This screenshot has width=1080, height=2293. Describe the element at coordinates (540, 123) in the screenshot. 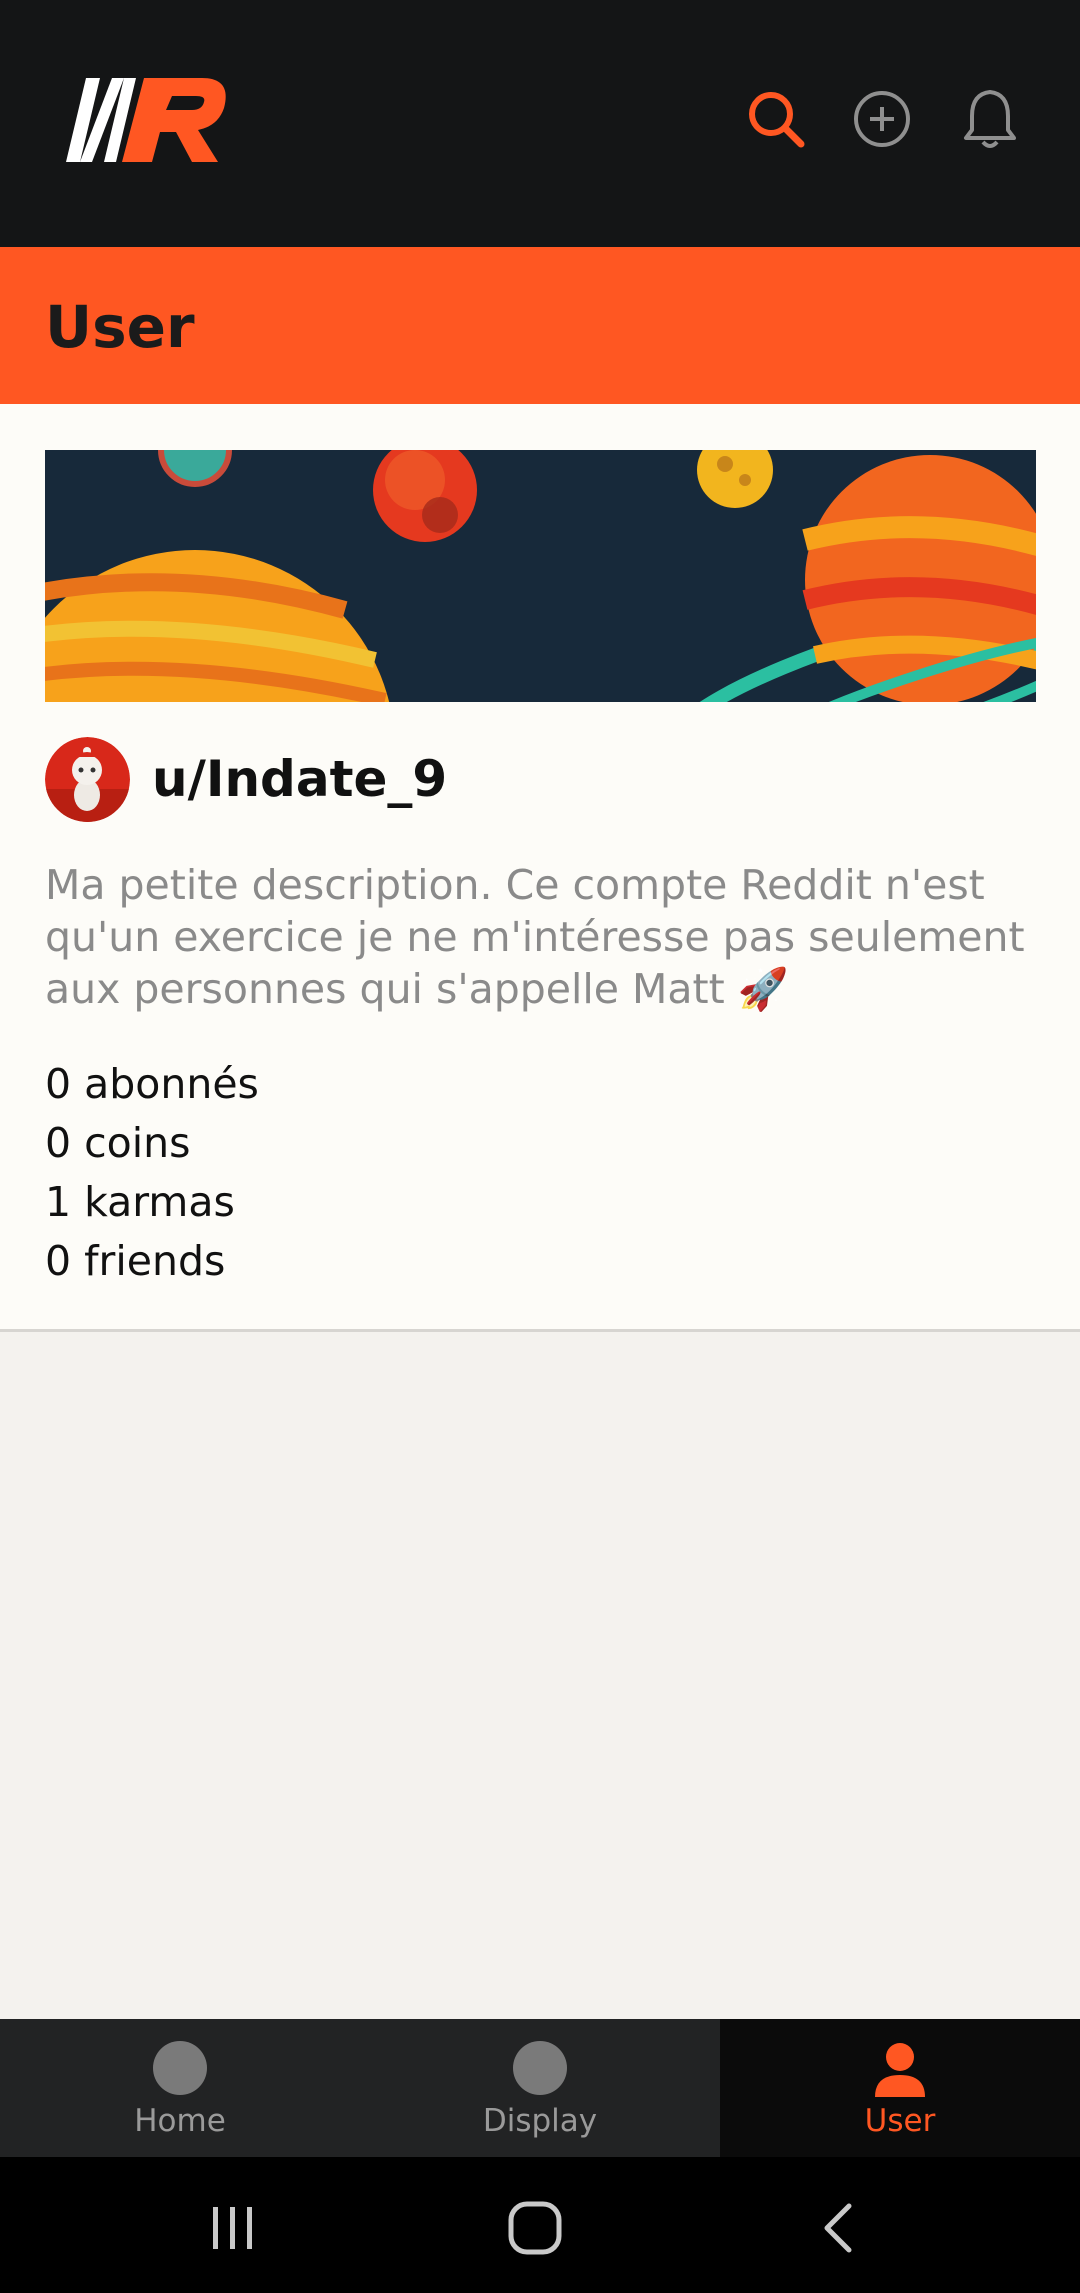

I see `top-app-bar` at that location.